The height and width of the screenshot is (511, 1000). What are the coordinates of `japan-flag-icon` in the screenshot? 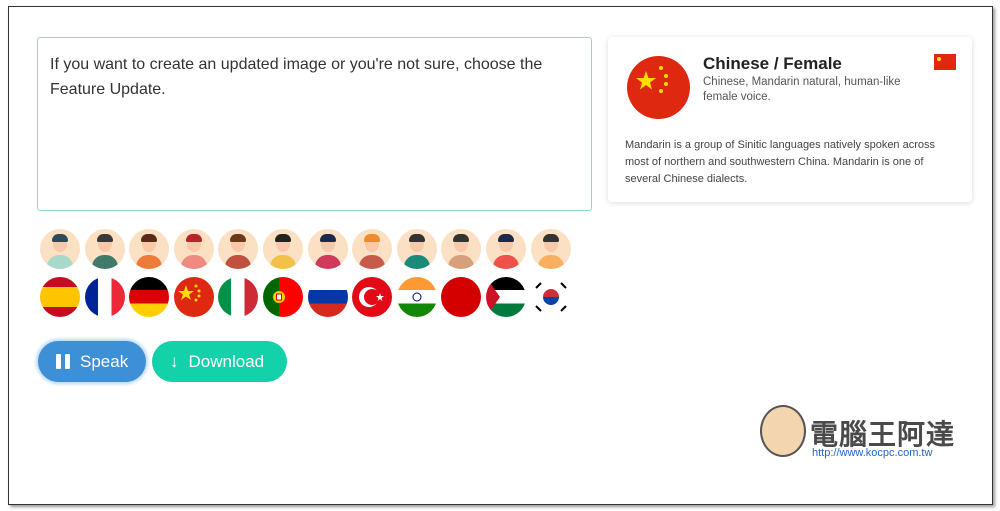 It's located at (461, 297).